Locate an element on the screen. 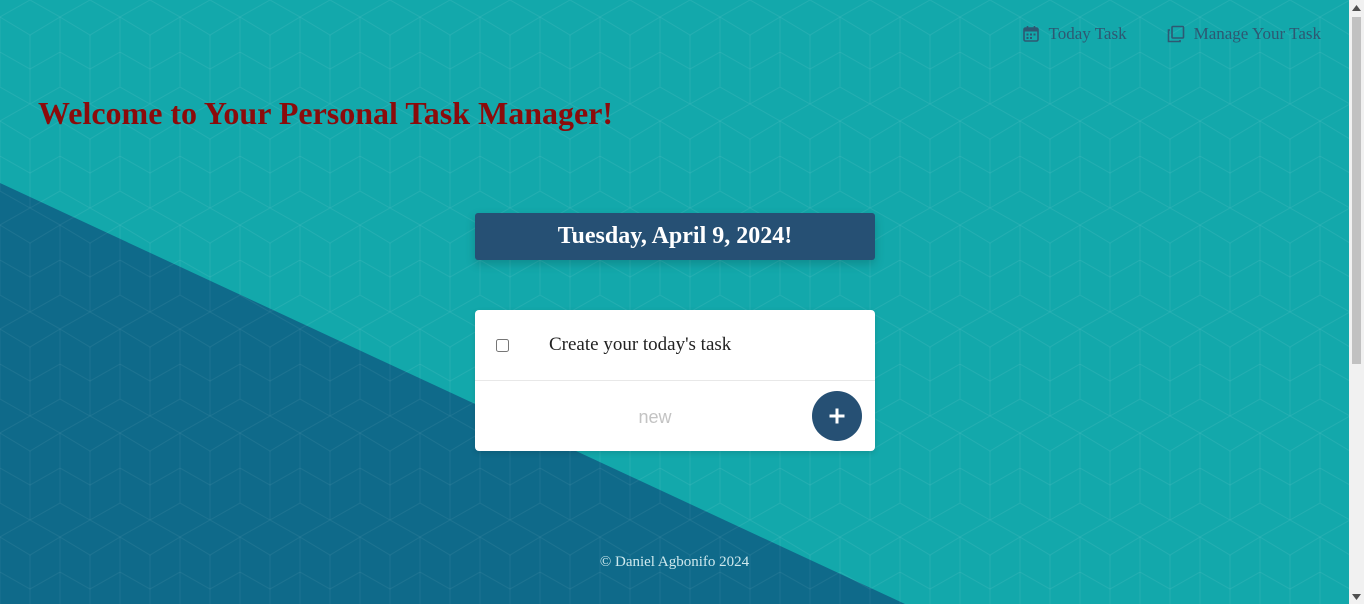 Image resolution: width=1364 pixels, height=604 pixels. vertical-scrollbar is located at coordinates (1356, 302).